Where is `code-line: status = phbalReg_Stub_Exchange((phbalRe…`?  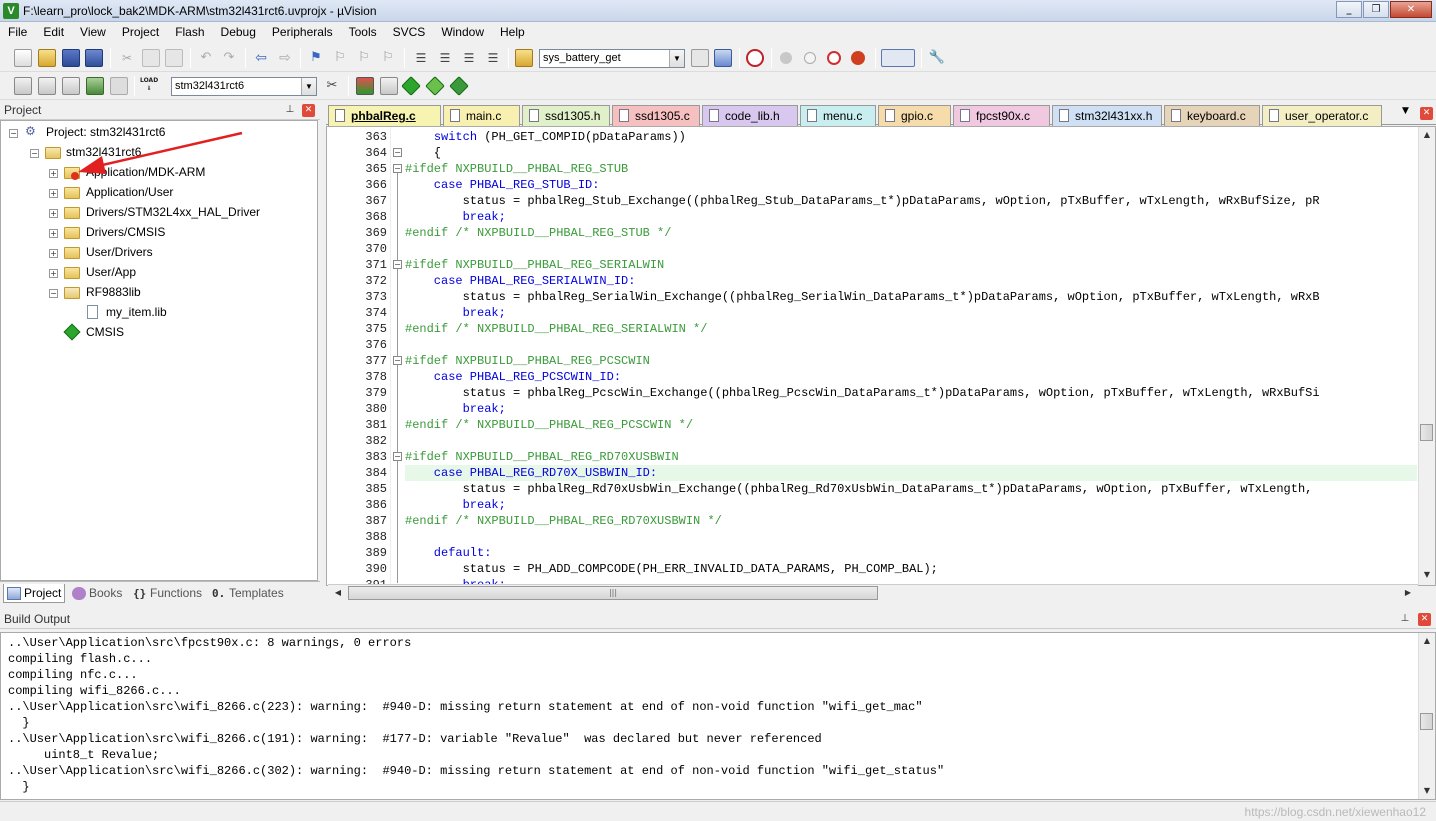 code-line: status = phbalReg_Stub_Exchange((phbalRe… is located at coordinates (862, 201).